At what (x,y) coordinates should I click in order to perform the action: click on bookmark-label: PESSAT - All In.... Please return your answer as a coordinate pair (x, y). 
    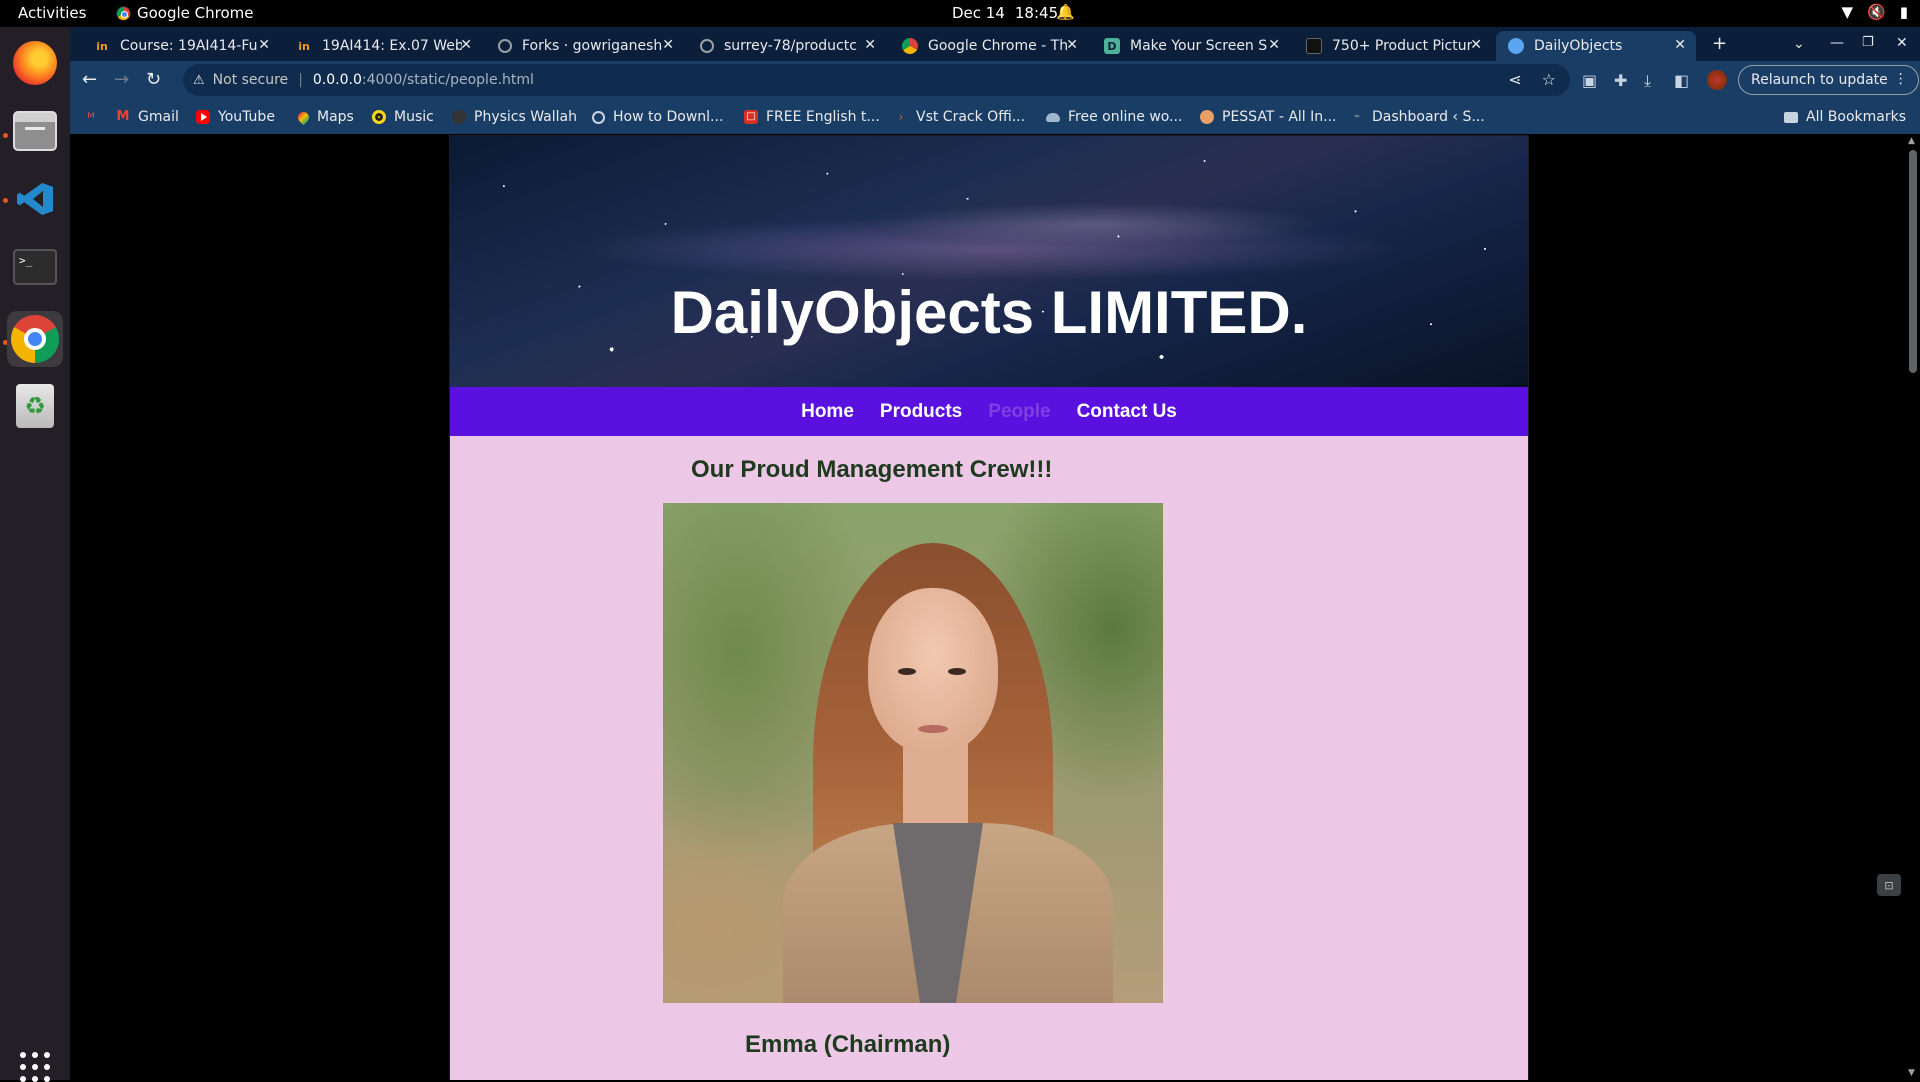
    Looking at the image, I should click on (1279, 117).